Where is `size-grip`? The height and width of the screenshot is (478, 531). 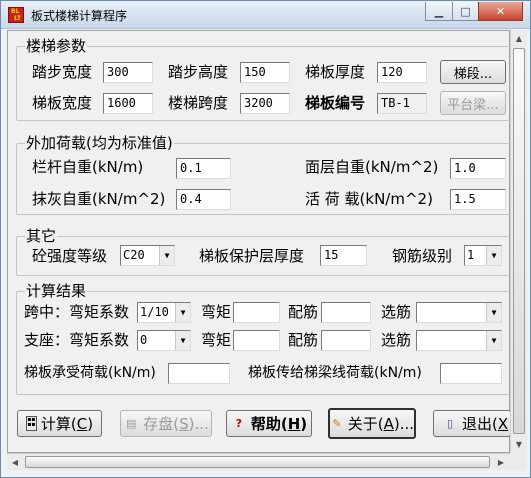
size-grip is located at coordinates (518, 461).